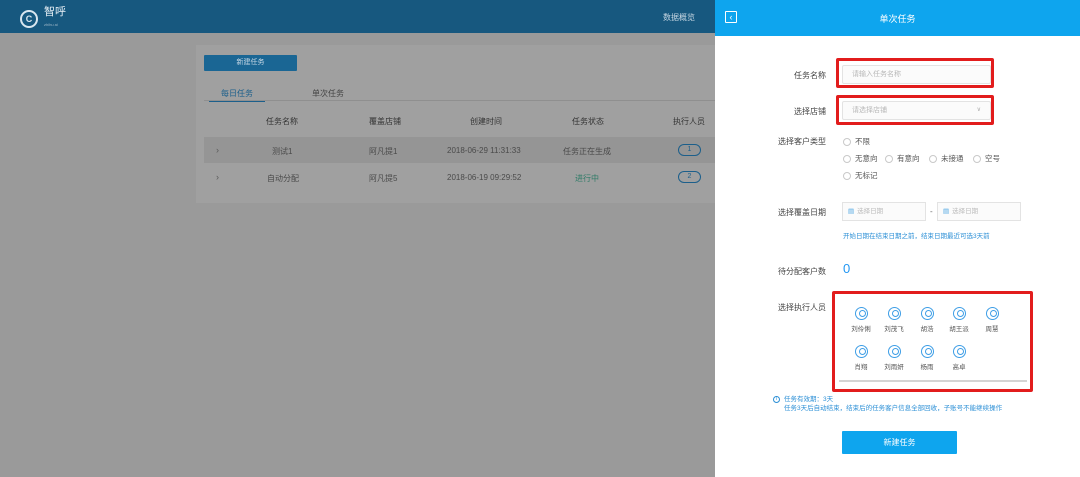 This screenshot has height=477, width=1080. What do you see at coordinates (383, 151) in the screenshot?
I see `task-store: 阿凡提1` at bounding box center [383, 151].